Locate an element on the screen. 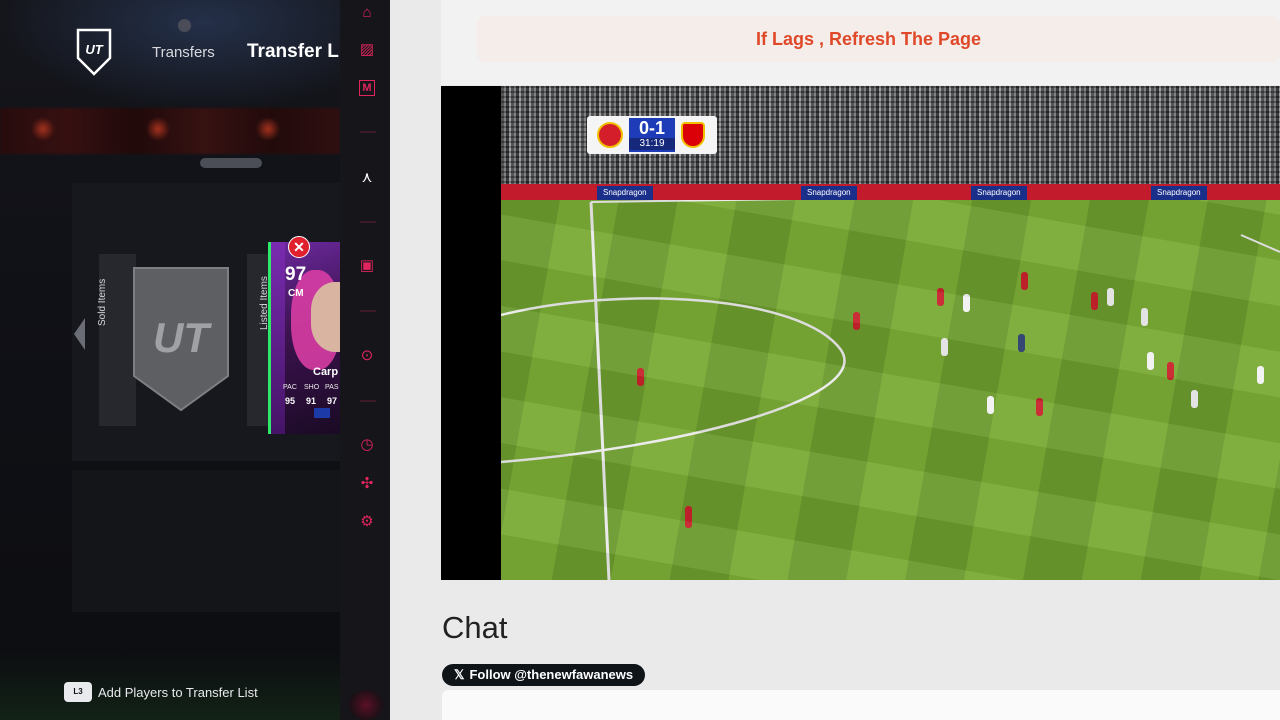  play-circle-icon: ⊙ is located at coordinates (367, 356).